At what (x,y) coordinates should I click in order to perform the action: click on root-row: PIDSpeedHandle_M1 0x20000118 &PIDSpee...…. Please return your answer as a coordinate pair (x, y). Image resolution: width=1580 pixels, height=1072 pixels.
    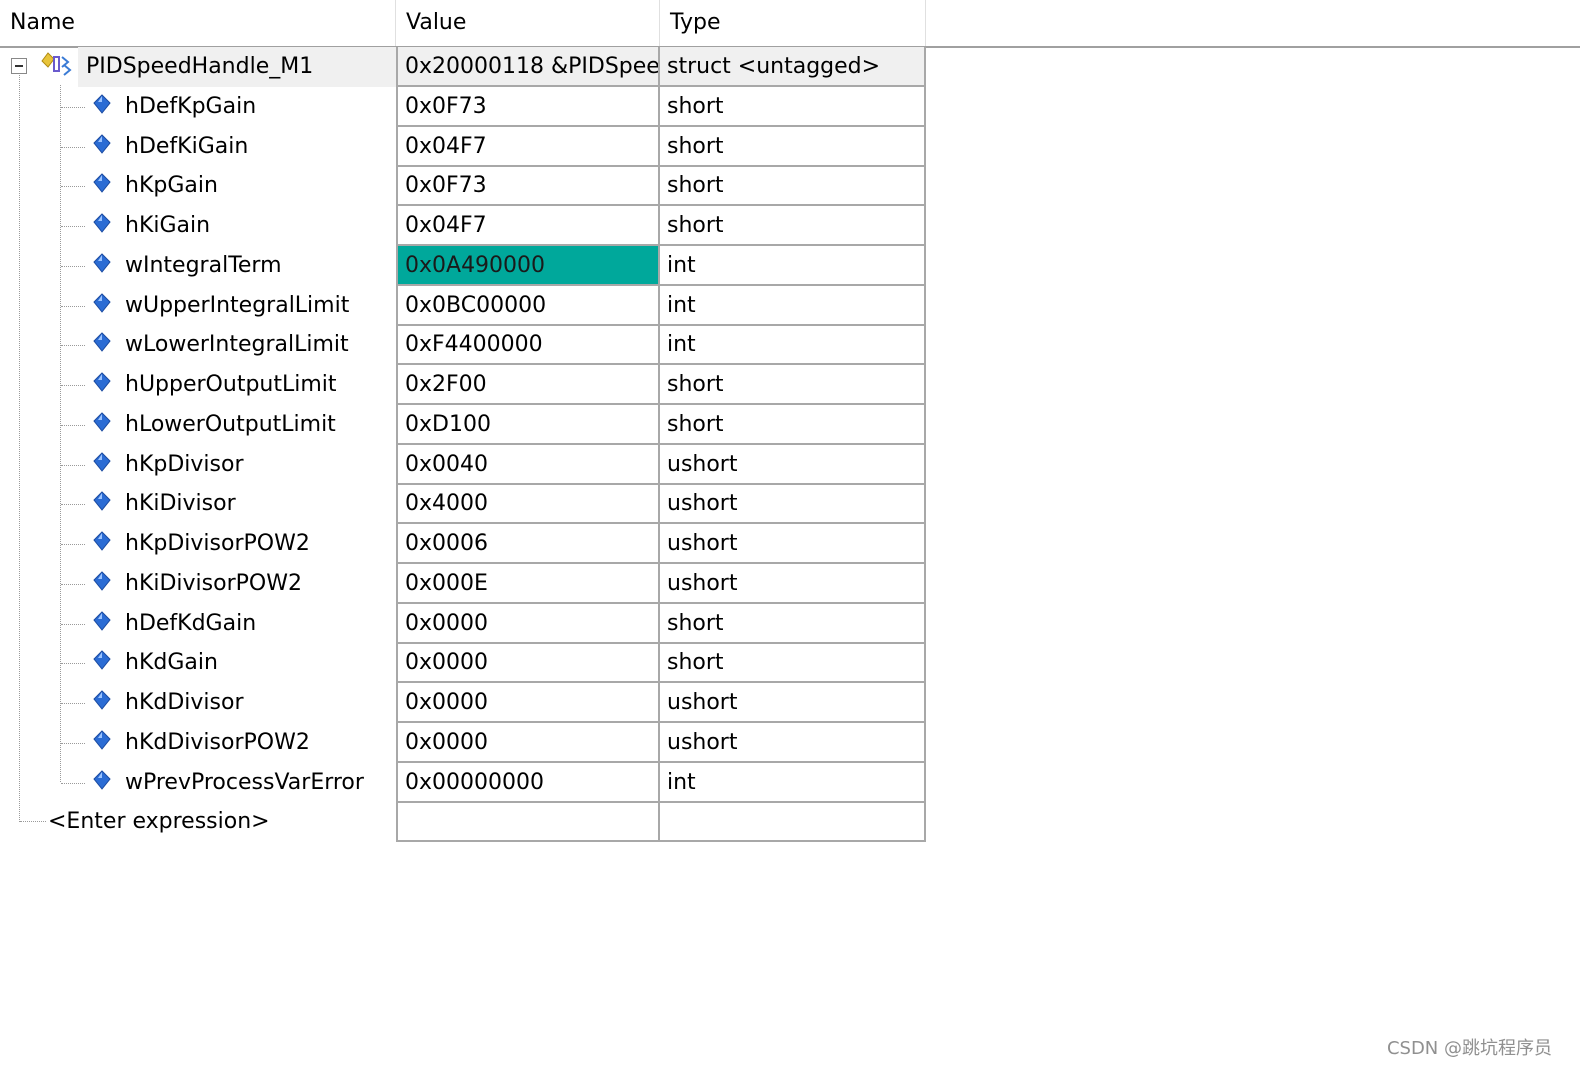
    Looking at the image, I should click on (465, 67).